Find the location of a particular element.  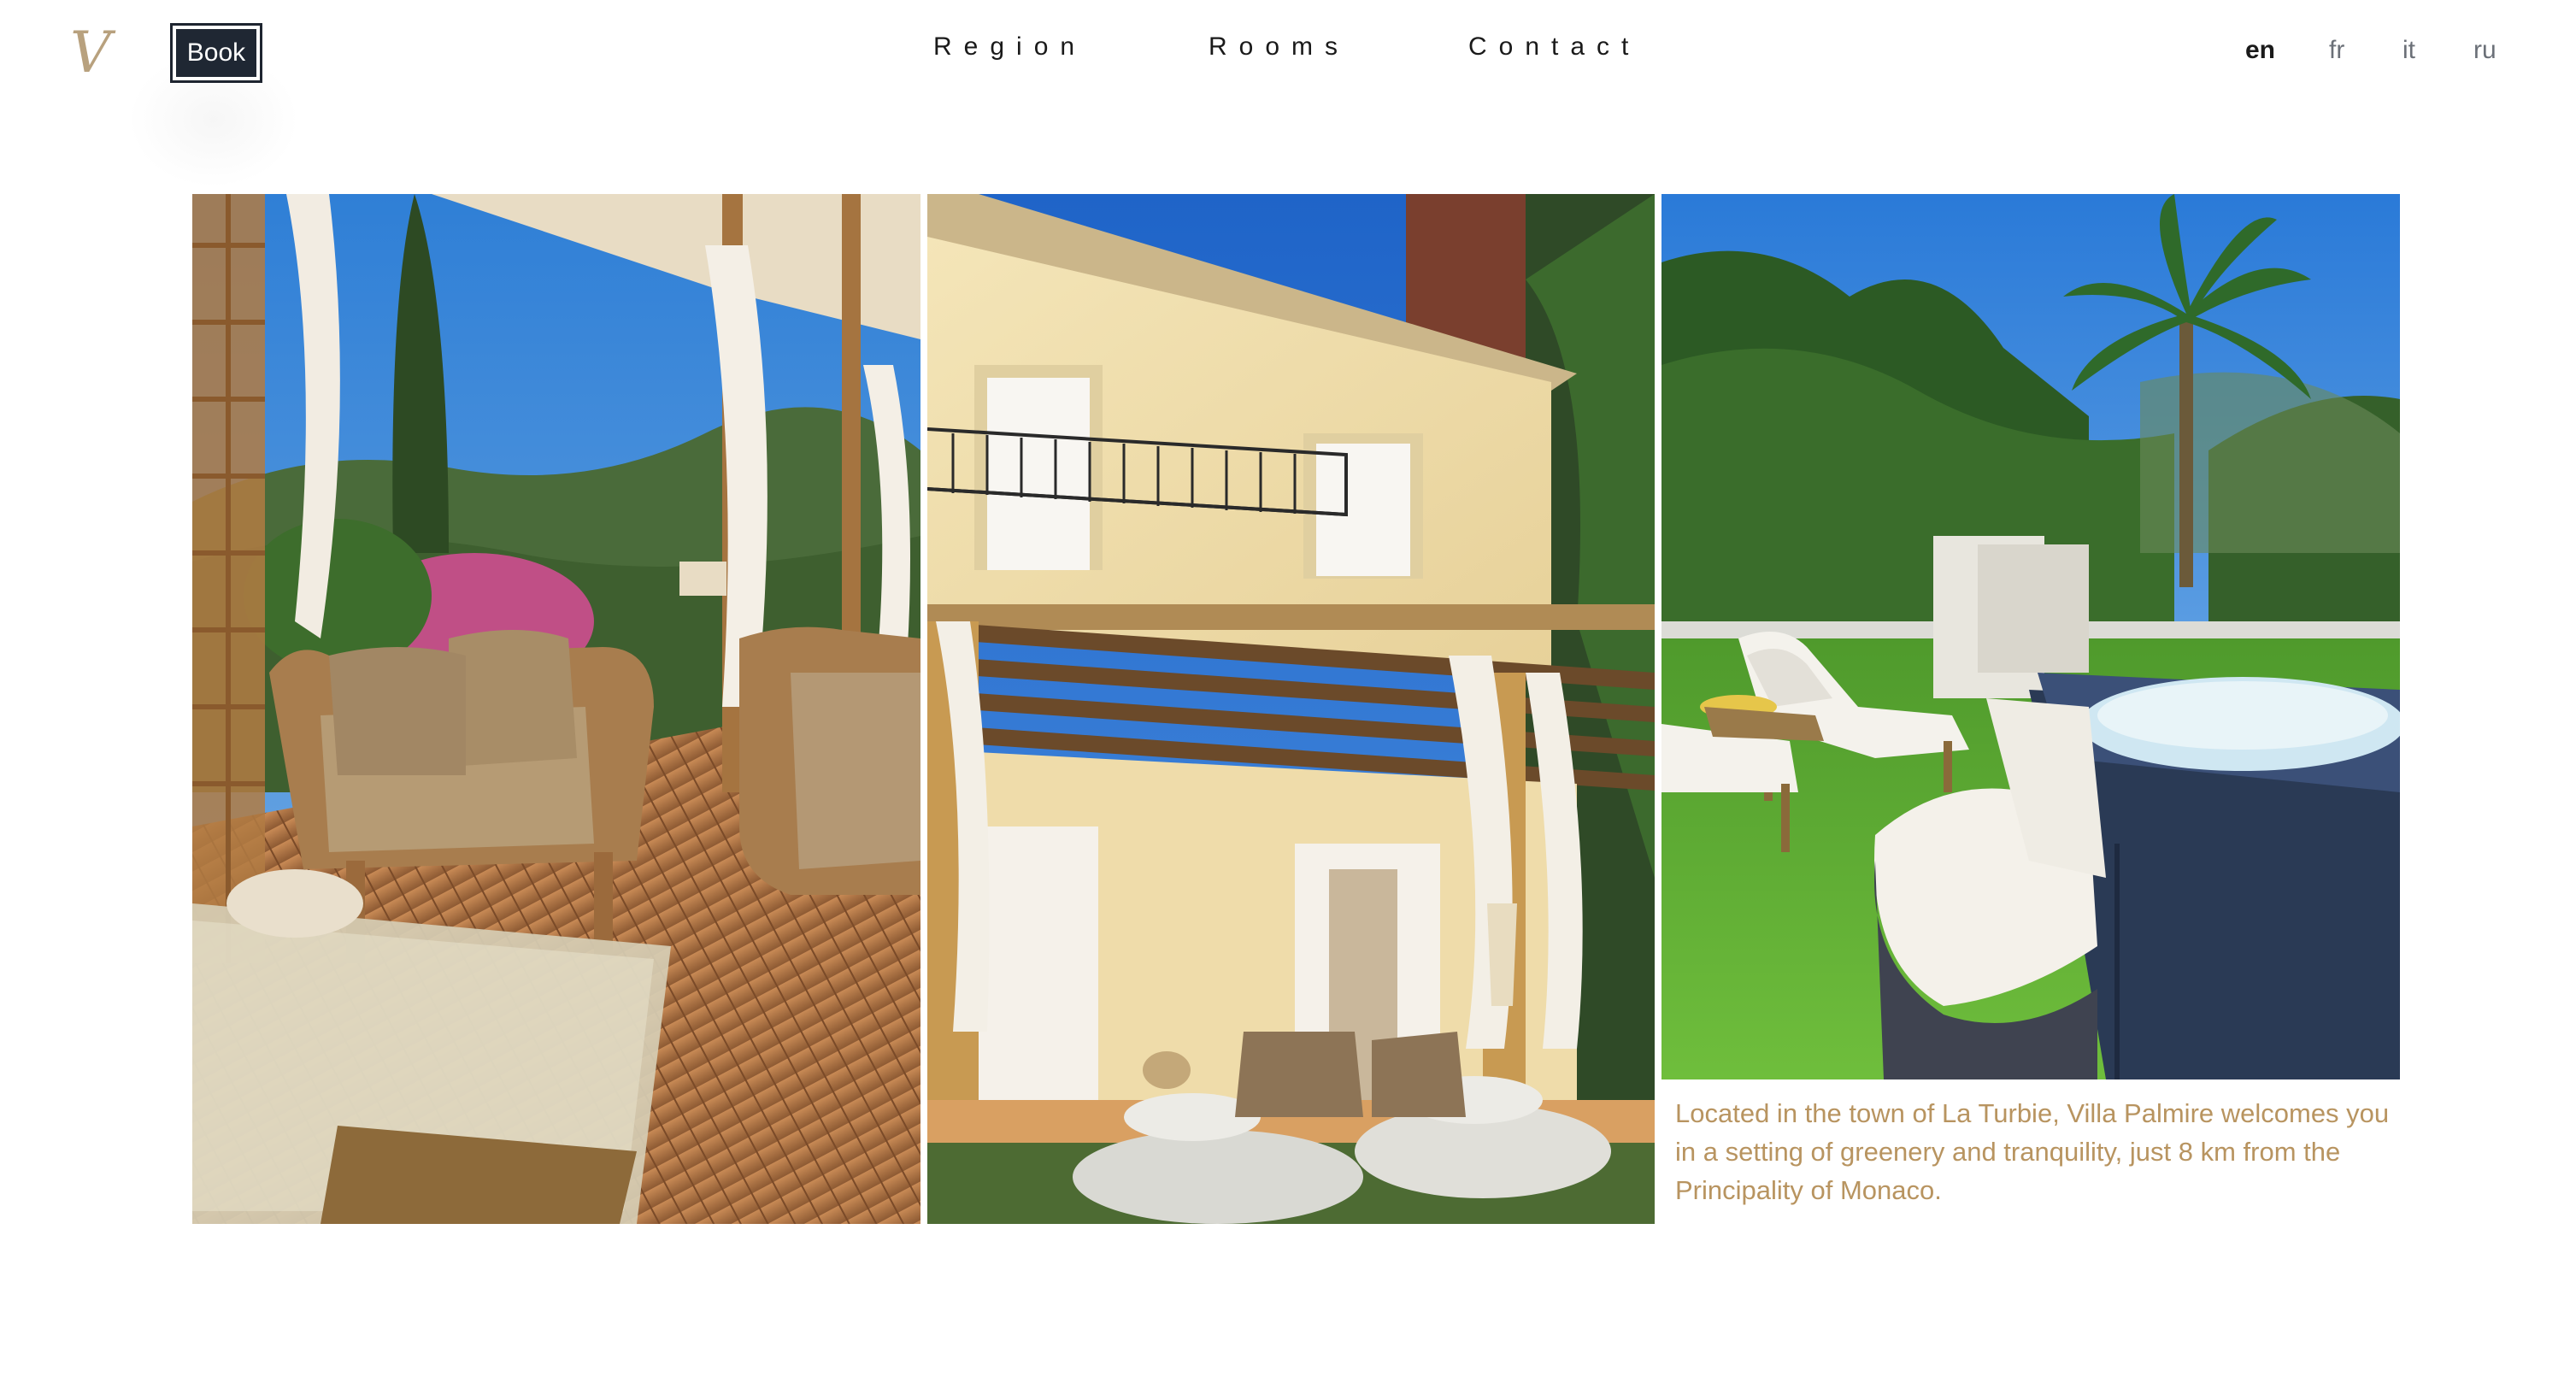

nav-link-region: Region is located at coordinates (1009, 47).